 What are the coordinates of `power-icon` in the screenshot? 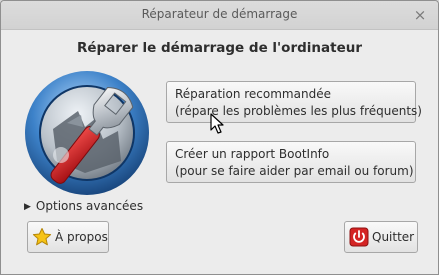 It's located at (359, 237).